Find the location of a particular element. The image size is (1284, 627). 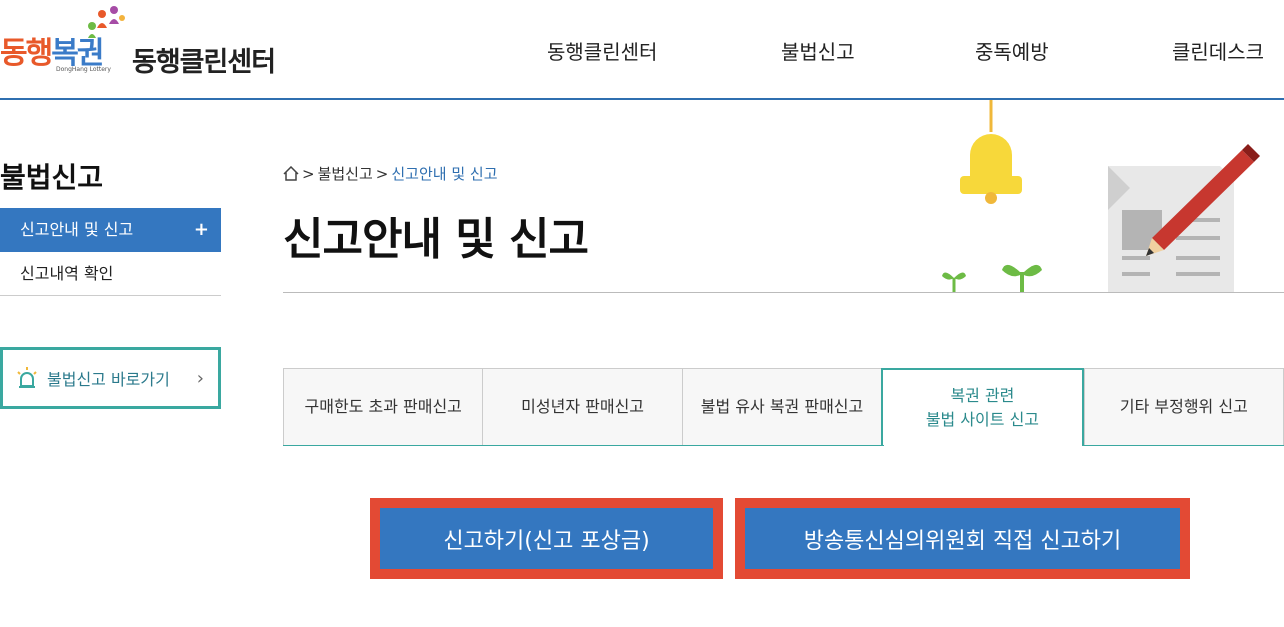

tab-illegal-site: 복권 관련 불법 사이트 신고 is located at coordinates (982, 407).